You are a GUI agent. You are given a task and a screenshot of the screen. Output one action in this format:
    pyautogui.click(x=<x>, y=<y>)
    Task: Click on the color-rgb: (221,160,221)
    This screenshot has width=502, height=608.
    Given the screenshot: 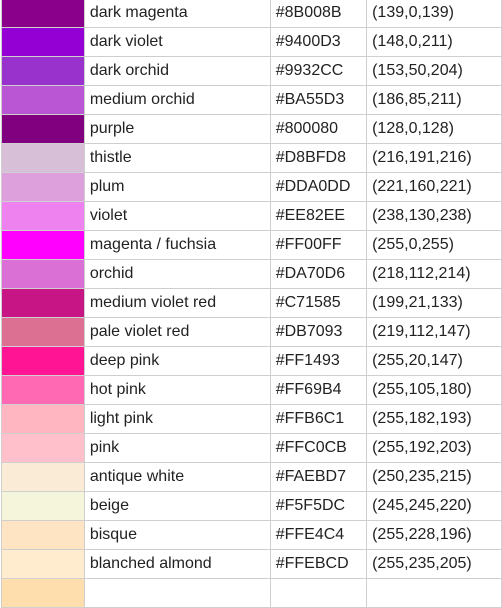 What is the action you would take?
    pyautogui.click(x=434, y=187)
    